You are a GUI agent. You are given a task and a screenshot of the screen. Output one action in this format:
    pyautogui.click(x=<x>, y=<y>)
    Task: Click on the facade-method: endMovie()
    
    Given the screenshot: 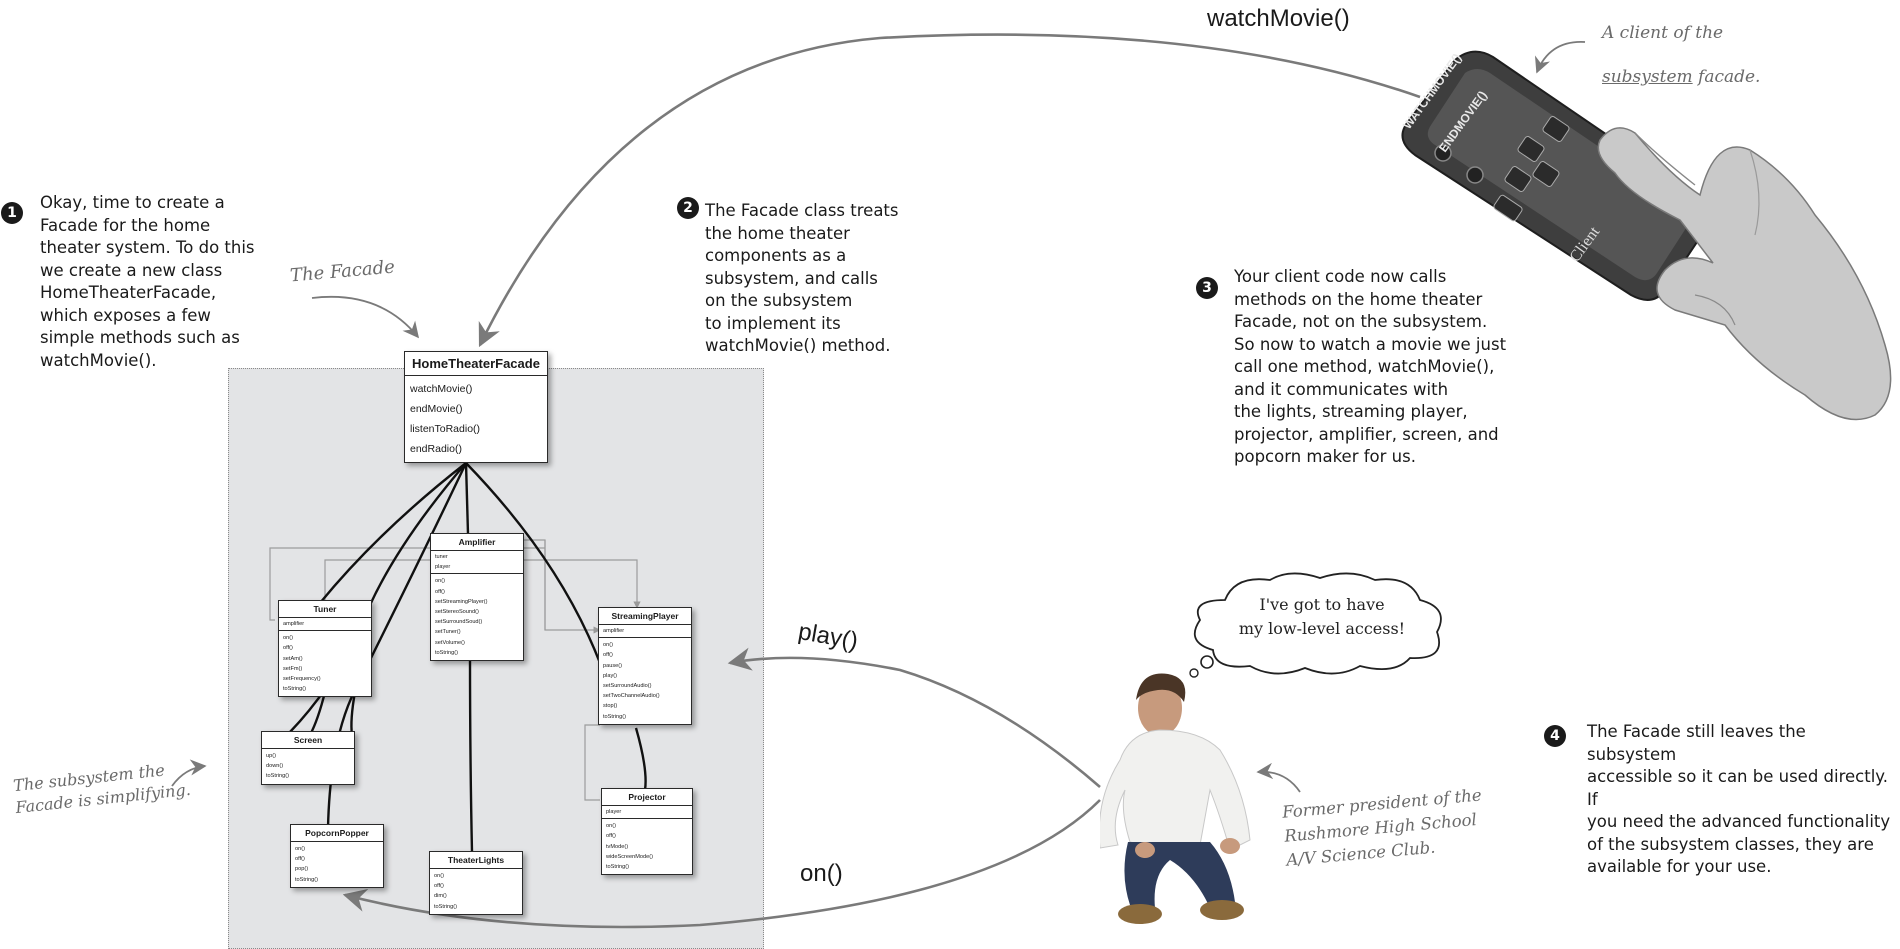 What is the action you would take?
    pyautogui.click(x=436, y=409)
    